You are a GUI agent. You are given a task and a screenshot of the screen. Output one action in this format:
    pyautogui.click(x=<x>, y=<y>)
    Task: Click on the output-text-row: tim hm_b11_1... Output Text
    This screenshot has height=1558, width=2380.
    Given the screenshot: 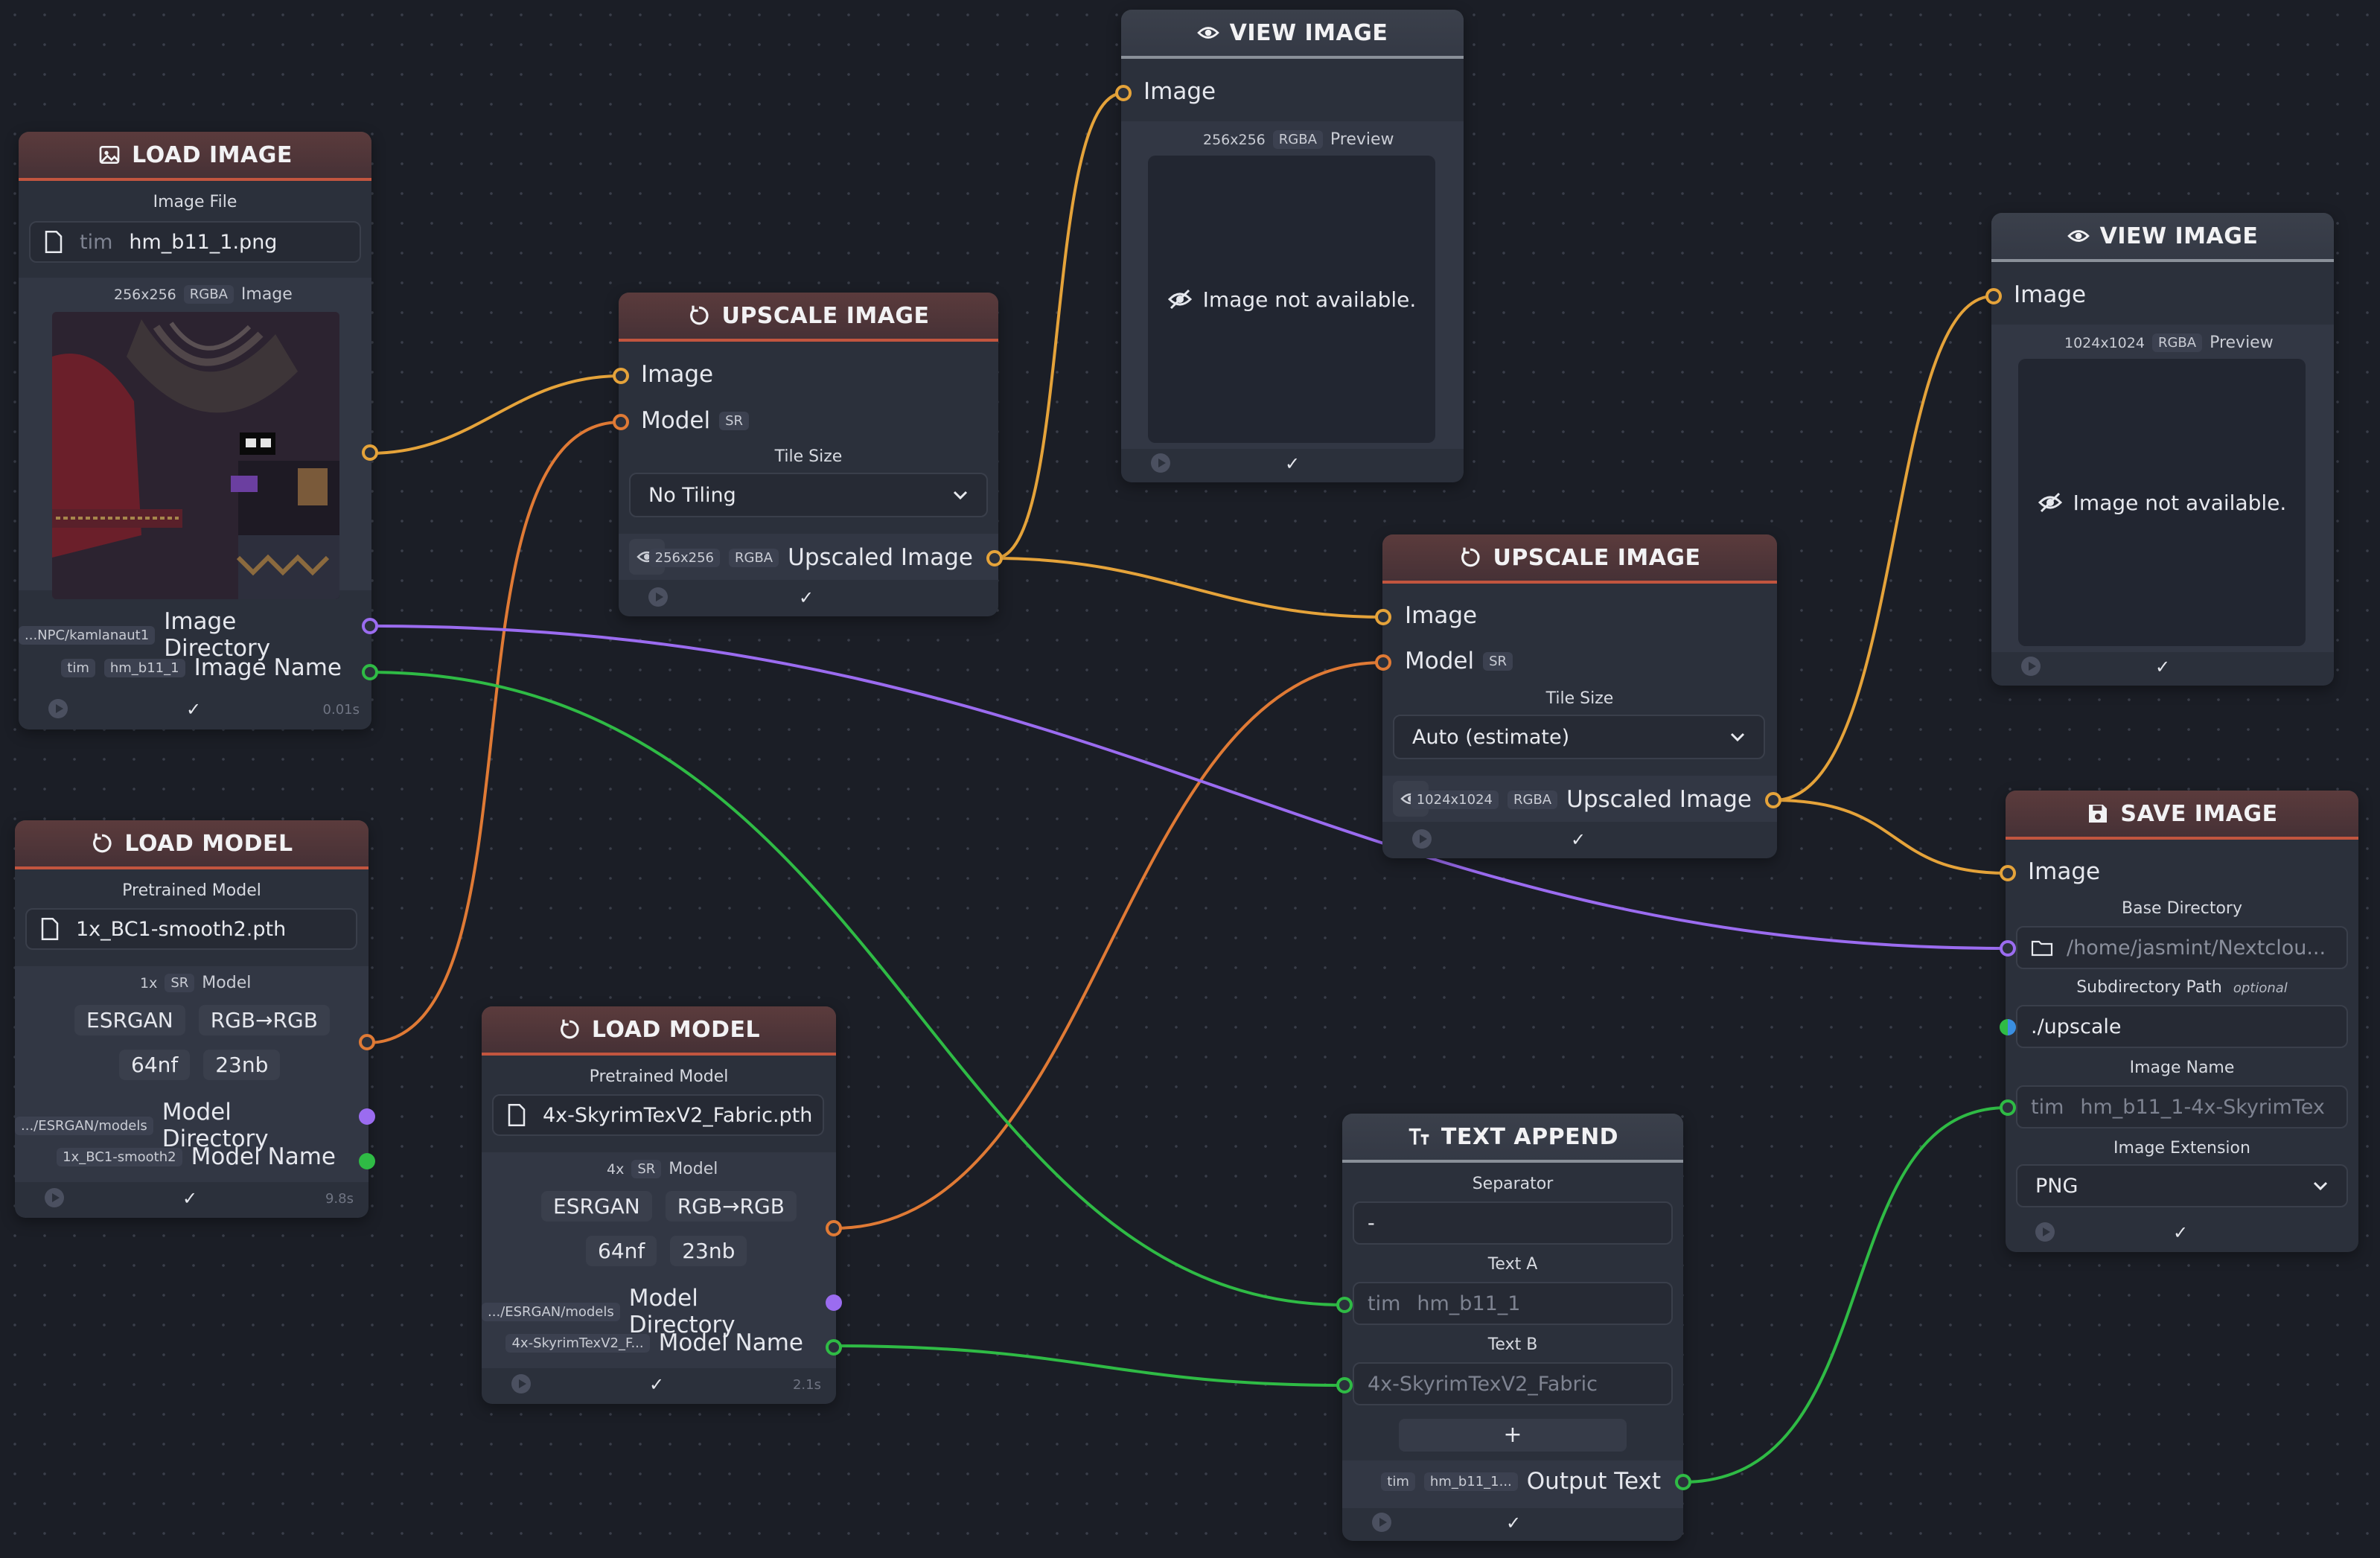 What is the action you would take?
    pyautogui.click(x=1521, y=1481)
    